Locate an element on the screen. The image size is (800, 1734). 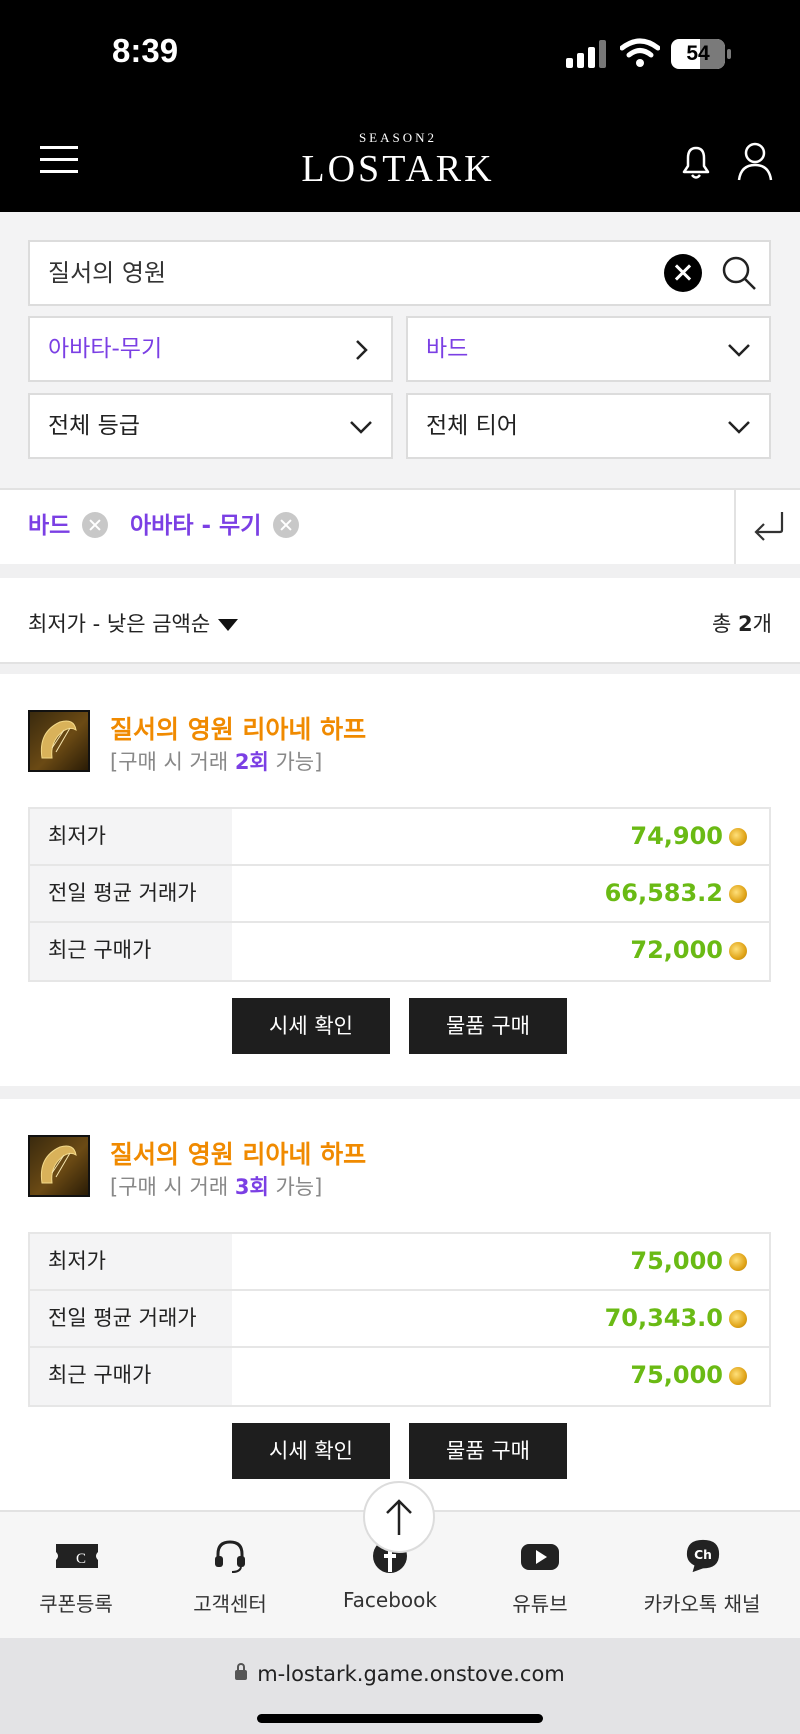
svg-text: C is located at coordinates (81, 1559).